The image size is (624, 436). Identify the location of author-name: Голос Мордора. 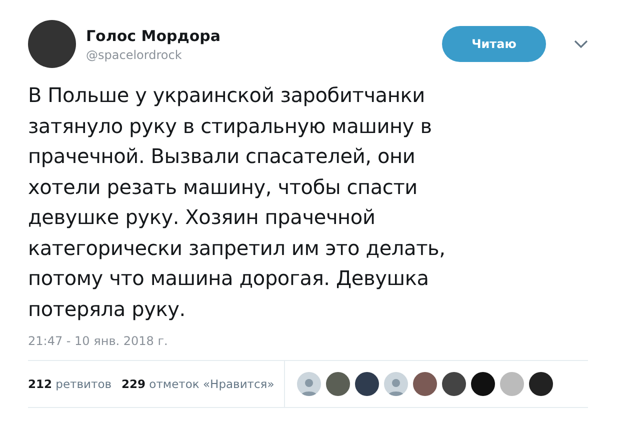
(259, 35).